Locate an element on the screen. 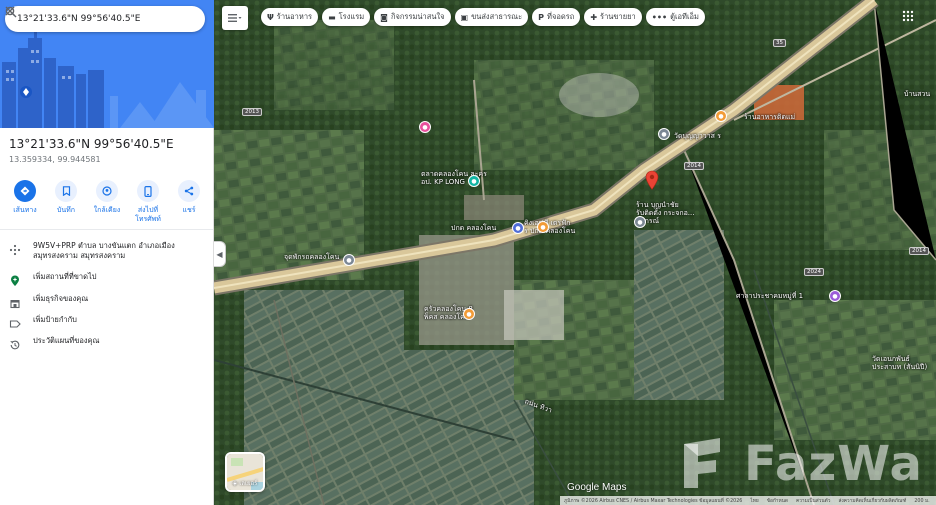  share-label: แชร์ is located at coordinates (189, 210).